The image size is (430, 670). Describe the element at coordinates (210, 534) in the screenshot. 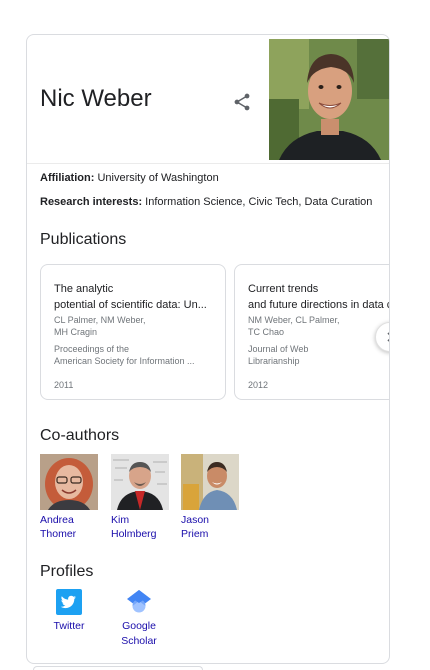

I see `coauthor-name-line: Priem` at that location.